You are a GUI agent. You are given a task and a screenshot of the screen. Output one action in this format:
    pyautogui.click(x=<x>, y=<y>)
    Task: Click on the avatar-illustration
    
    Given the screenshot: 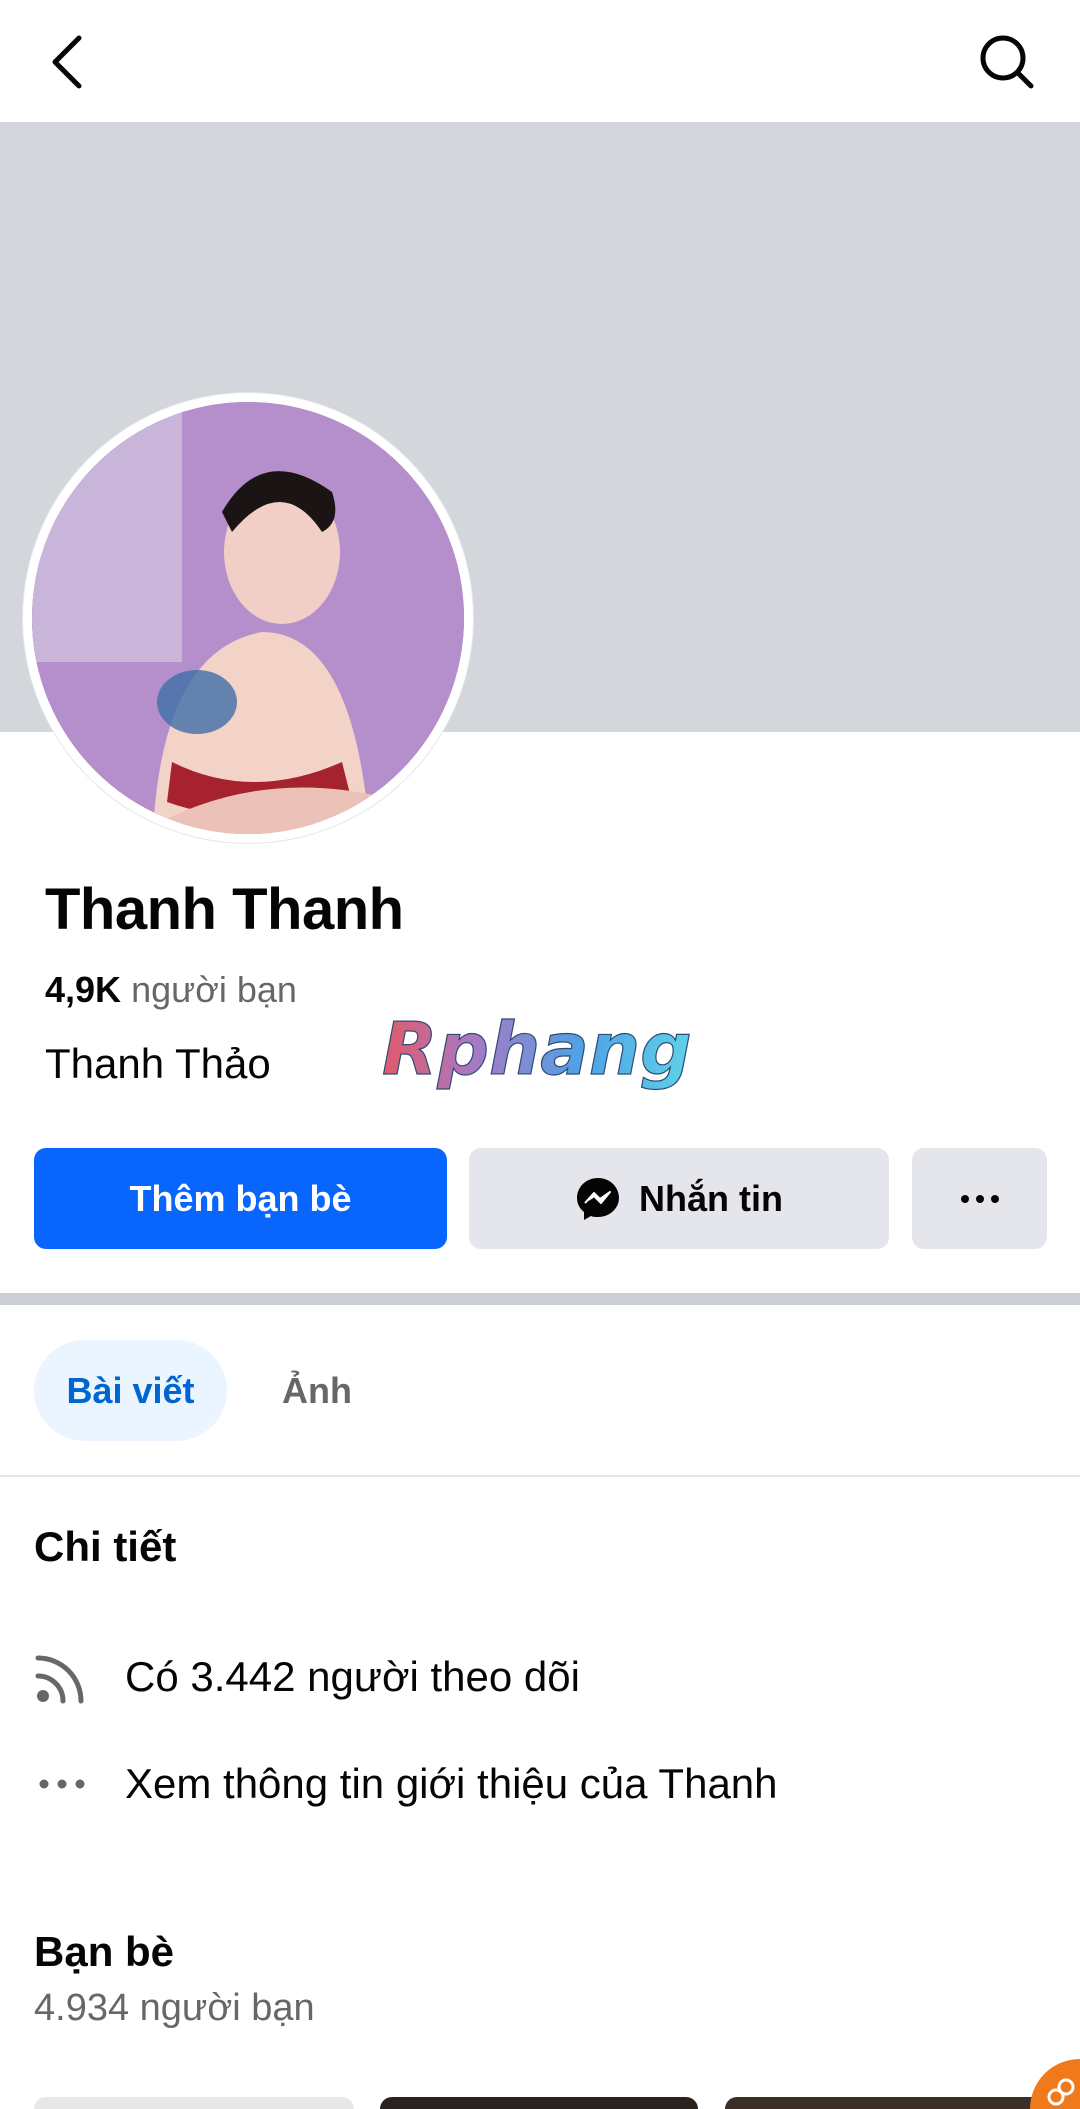 What is the action you would take?
    pyautogui.click(x=248, y=618)
    